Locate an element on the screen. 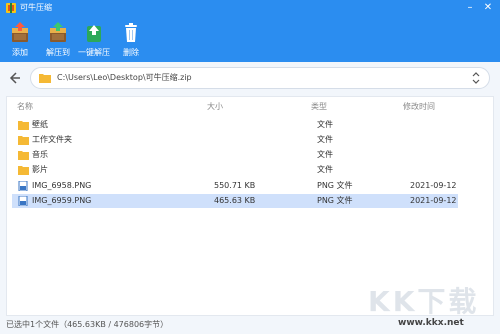  minimize-icon: – is located at coordinates (470, 8).